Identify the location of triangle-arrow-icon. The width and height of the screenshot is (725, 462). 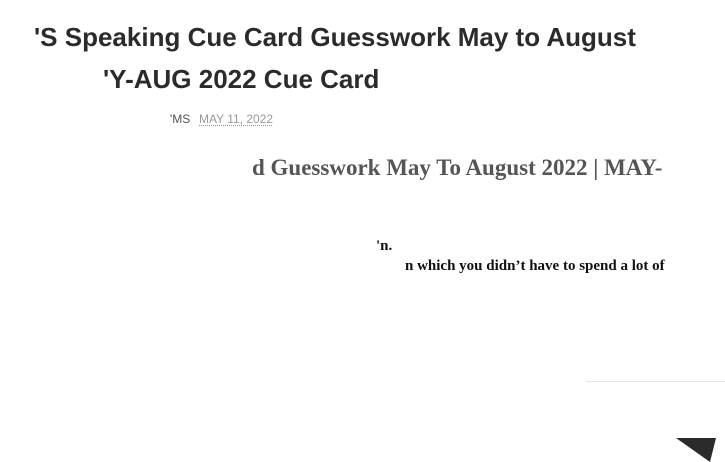
(696, 450).